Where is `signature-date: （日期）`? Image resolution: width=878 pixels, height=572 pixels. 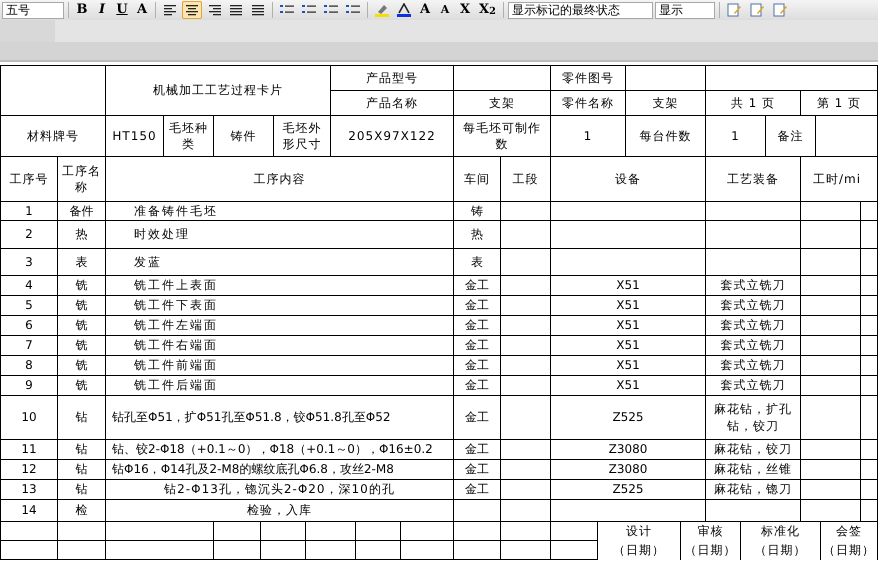
signature-date: （日期） is located at coordinates (780, 550).